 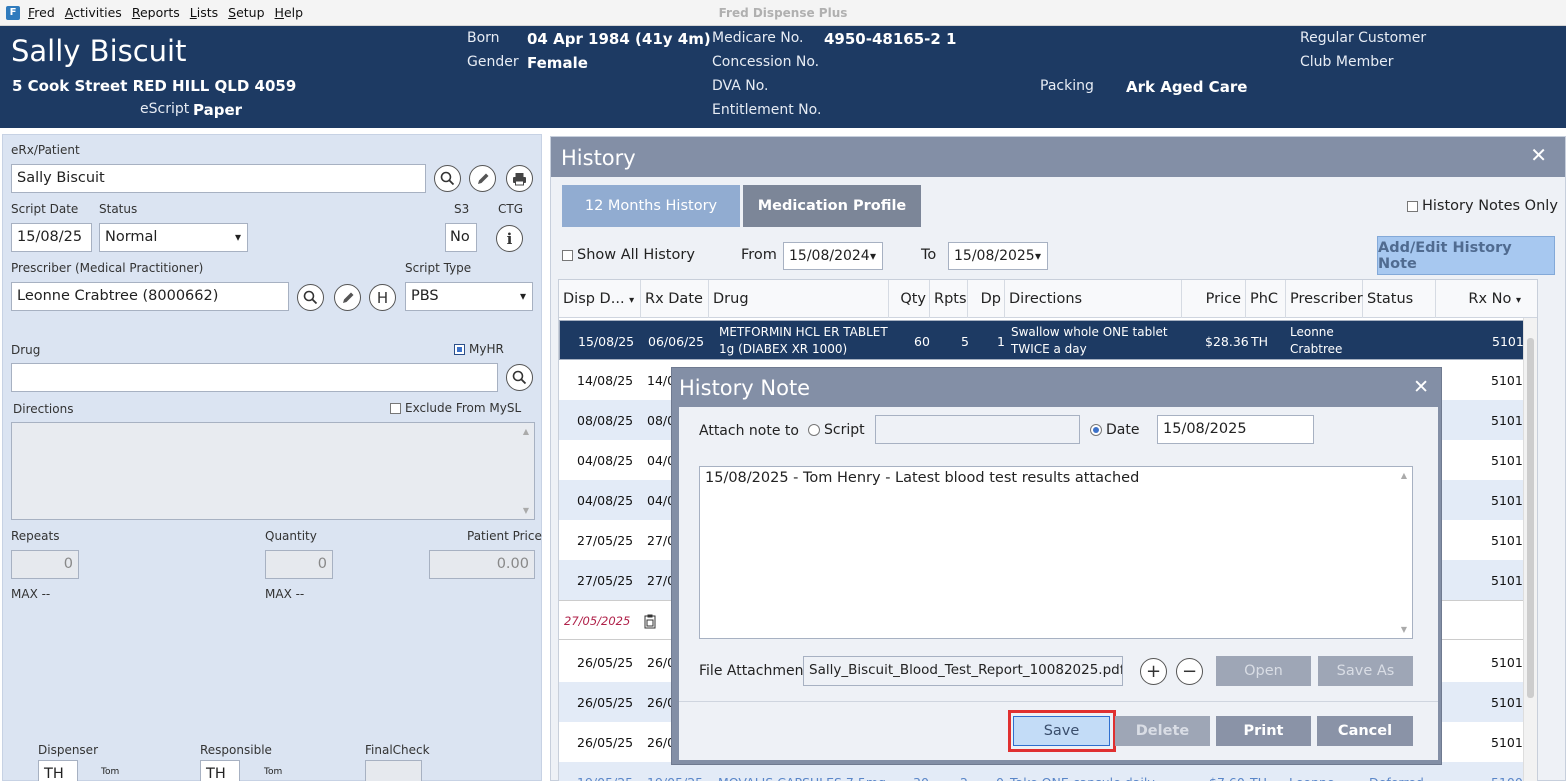 I want to click on from-label: From, so click(x=759, y=255).